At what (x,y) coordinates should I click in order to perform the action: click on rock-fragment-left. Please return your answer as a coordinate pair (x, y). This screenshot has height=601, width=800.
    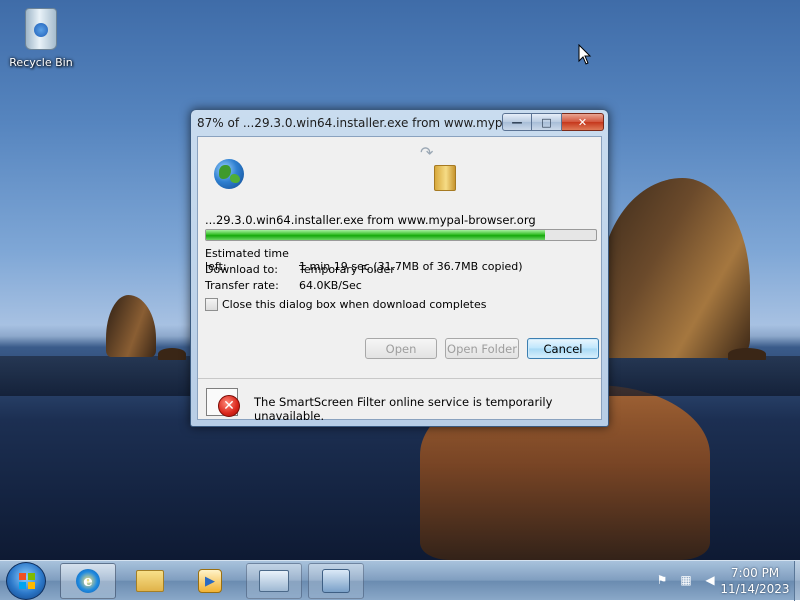
    Looking at the image, I should click on (172, 354).